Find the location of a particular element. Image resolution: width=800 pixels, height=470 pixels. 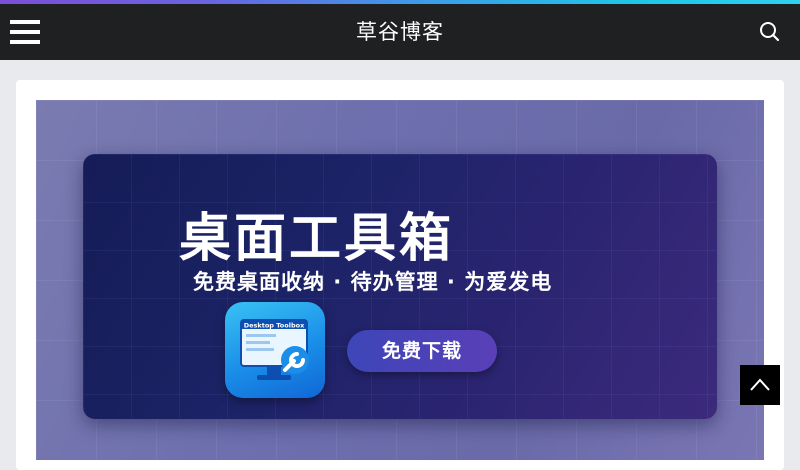

site-title: 草谷博客 is located at coordinates (400, 32).